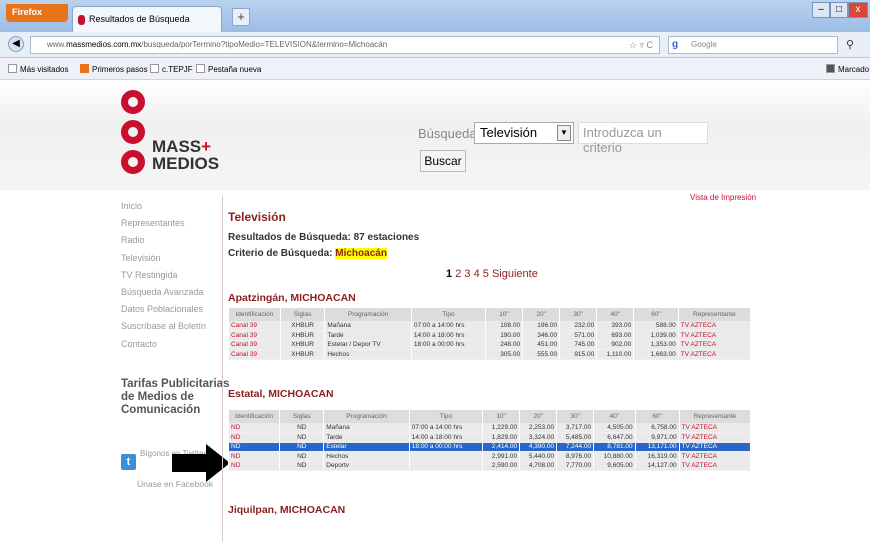 The width and height of the screenshot is (870, 542). Describe the element at coordinates (302, 326) in the screenshot. I see `table-cell: XHBUR` at that location.